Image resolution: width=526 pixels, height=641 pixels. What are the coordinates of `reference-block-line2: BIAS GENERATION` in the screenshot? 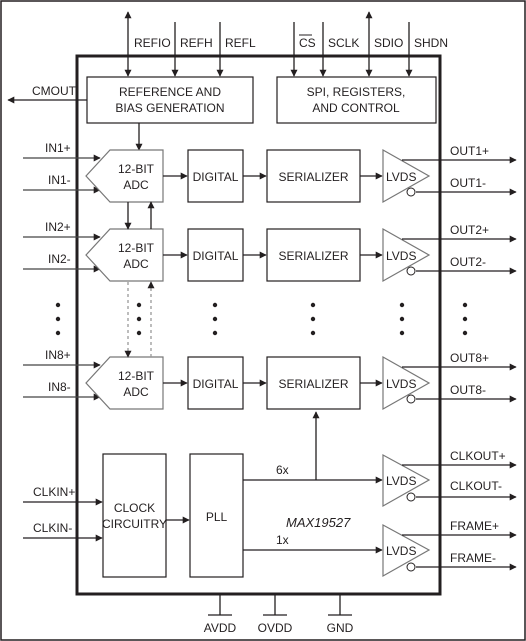 It's located at (169, 108).